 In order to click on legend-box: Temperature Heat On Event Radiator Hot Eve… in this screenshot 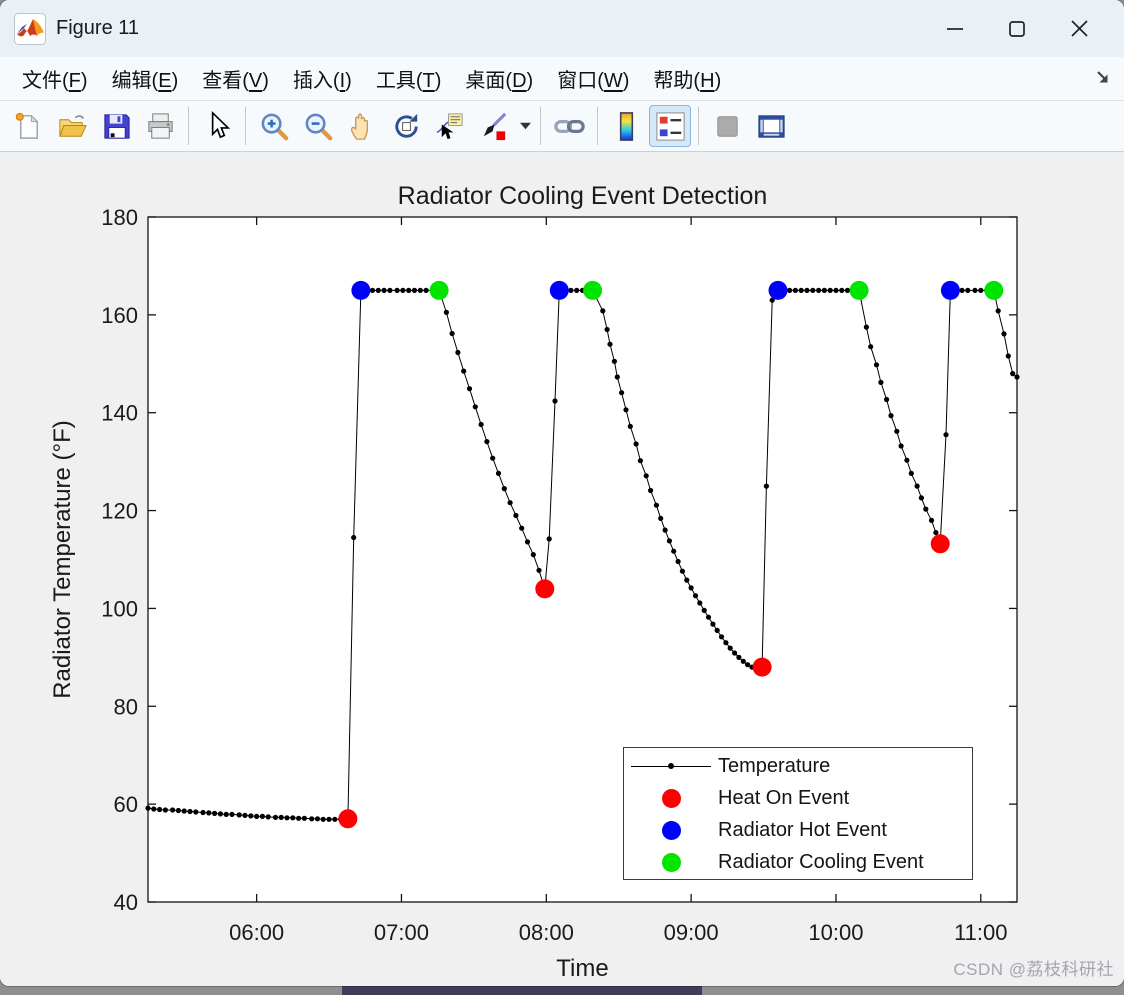, I will do `click(798, 813)`.